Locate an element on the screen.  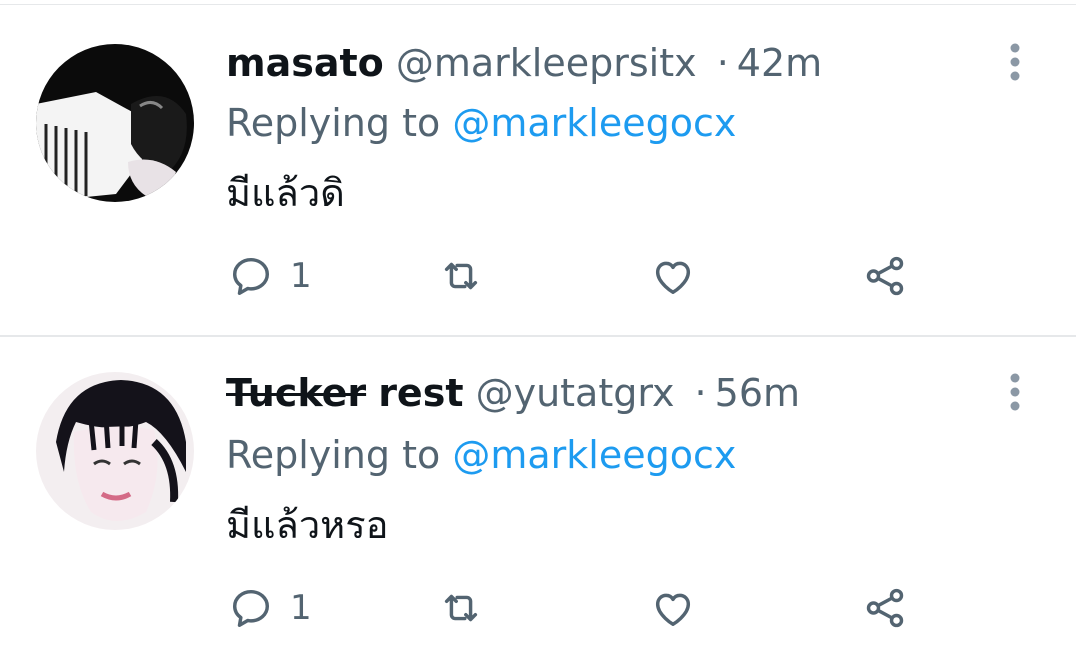
timestamp: 42m is located at coordinates (779, 63).